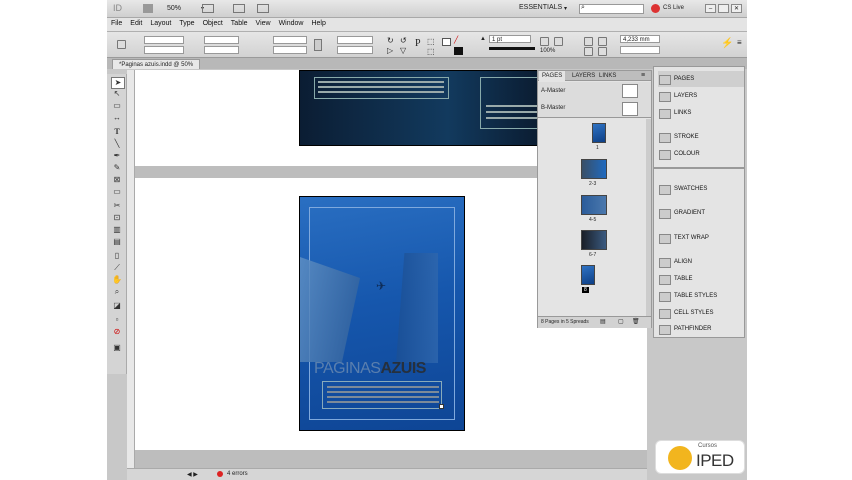 The image size is (852, 480). I want to click on column-gutter-field: 4,233 mm, so click(640, 39).